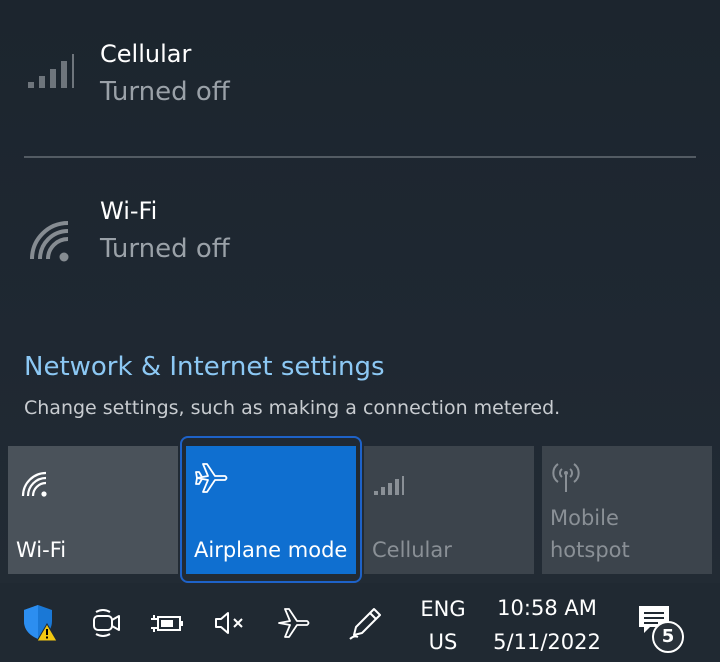 The width and height of the screenshot is (720, 662). I want to click on meet-now-icon, so click(106, 623).